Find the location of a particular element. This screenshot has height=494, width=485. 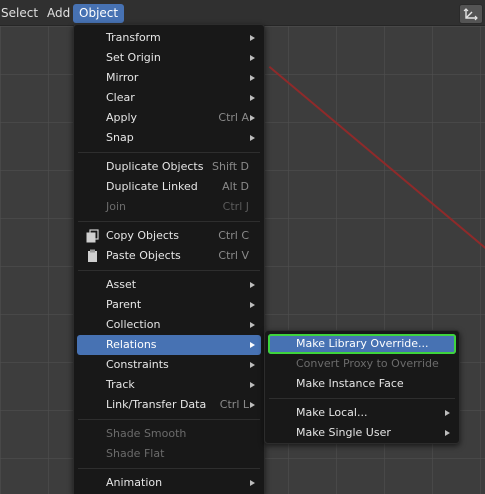

menu-item-label: Link/Transfer Data is located at coordinates (156, 404).